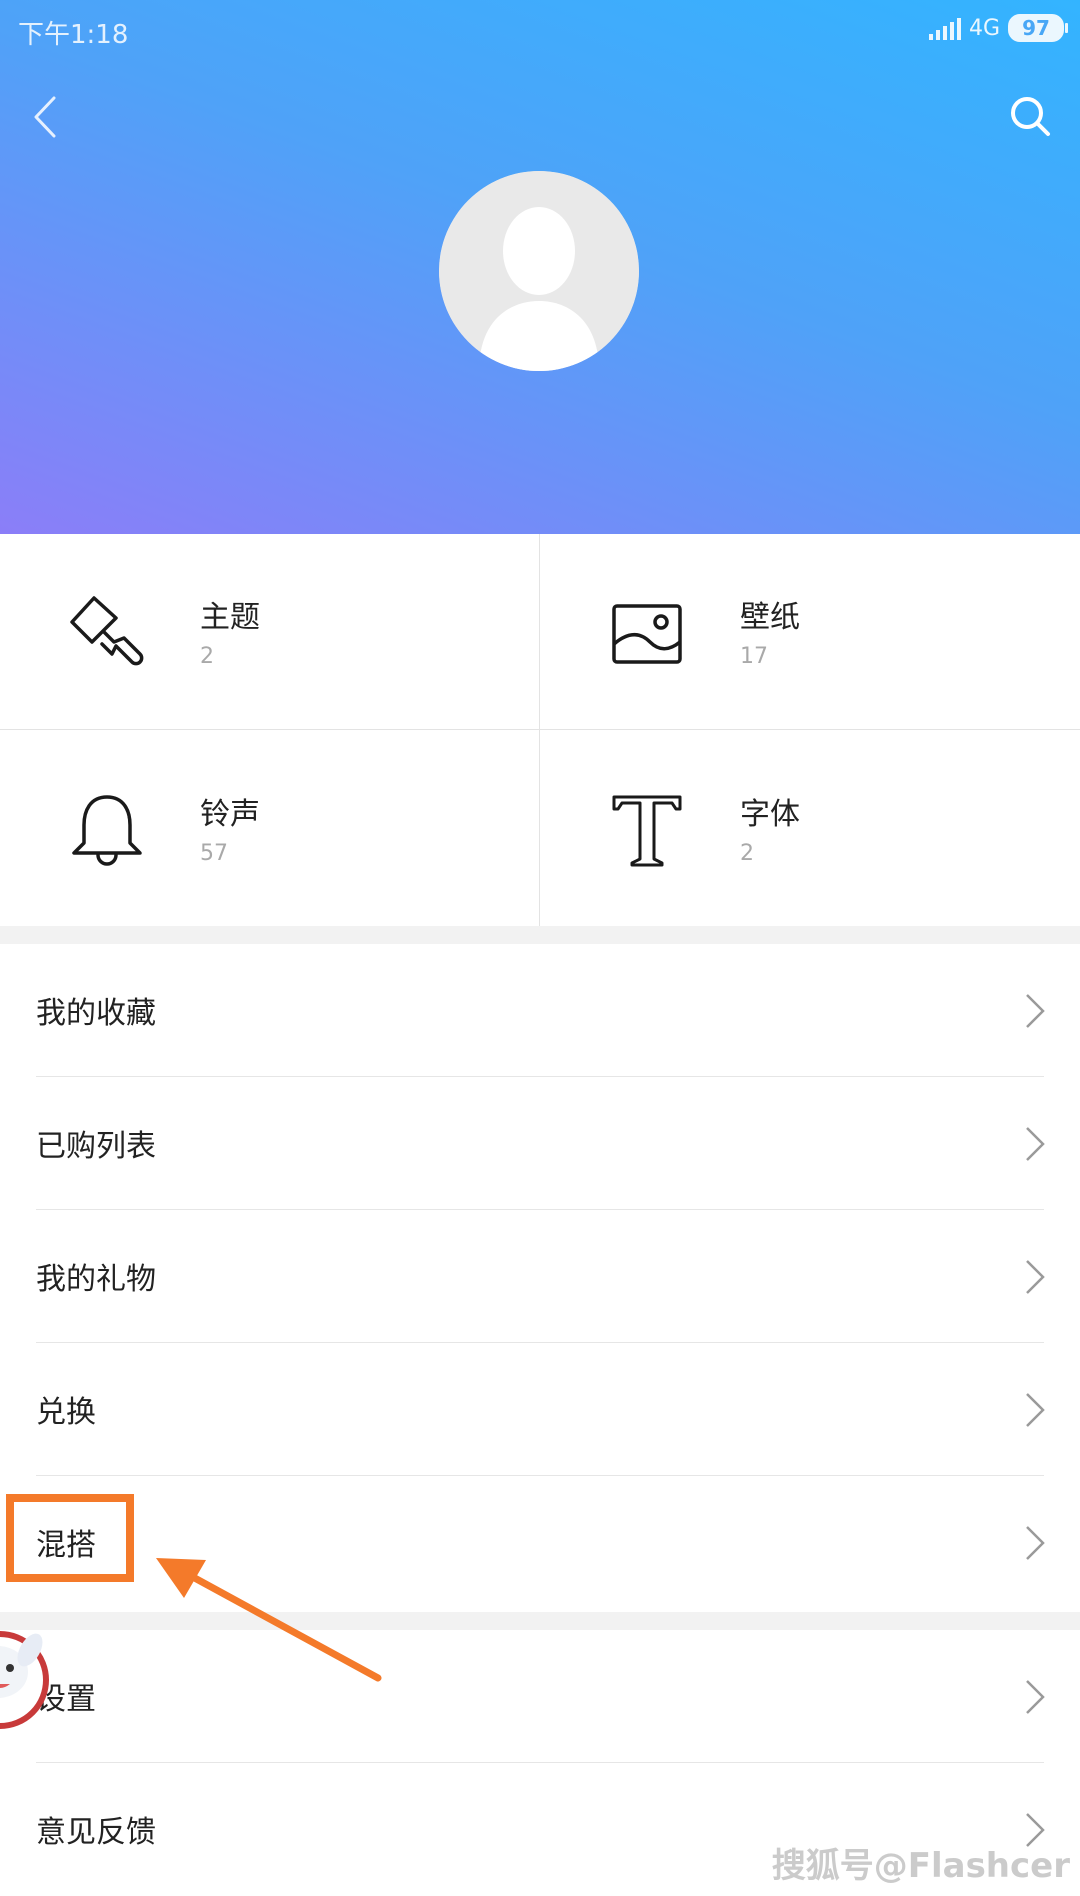  I want to click on wallpaper-image-icon, so click(647, 634).